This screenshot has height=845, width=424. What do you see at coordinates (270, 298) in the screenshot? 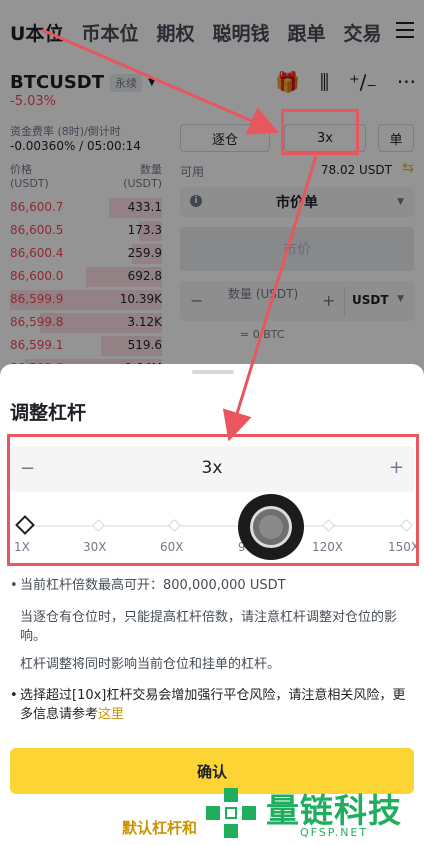
I see `arrow-to-stepper` at bounding box center [270, 298].